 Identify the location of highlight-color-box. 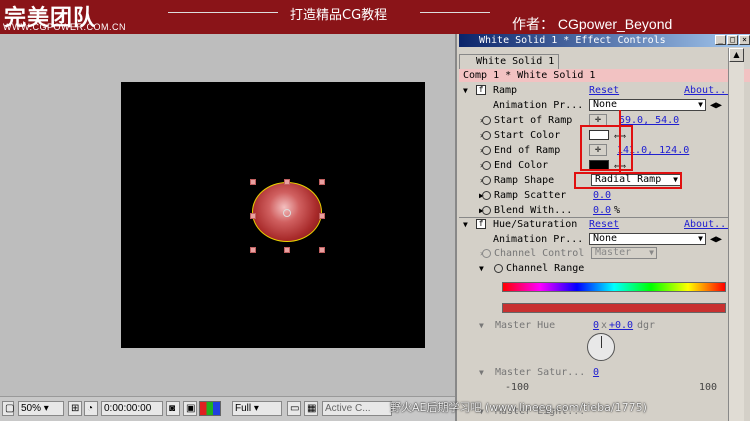
(606, 148).